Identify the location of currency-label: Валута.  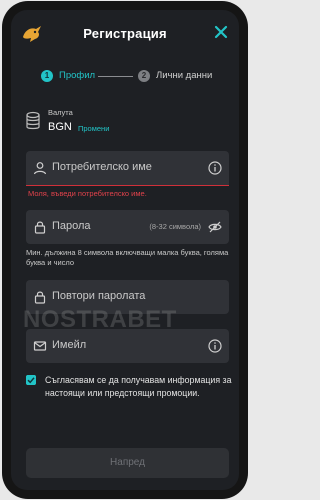
(60, 112).